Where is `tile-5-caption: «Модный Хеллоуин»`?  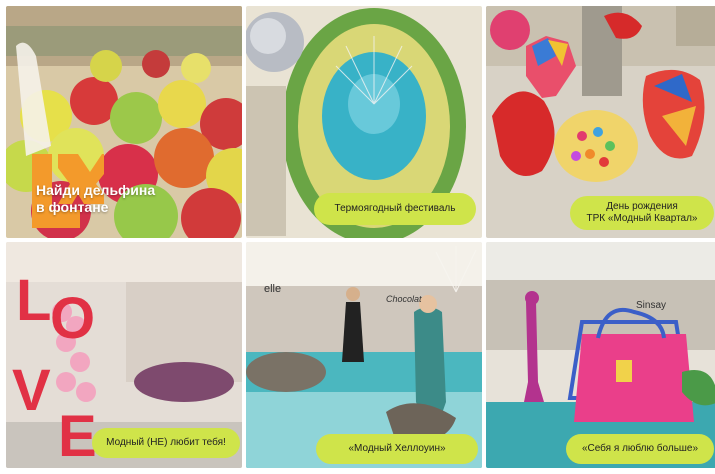
tile-5-caption: «Модный Хеллоуин» is located at coordinates (397, 449).